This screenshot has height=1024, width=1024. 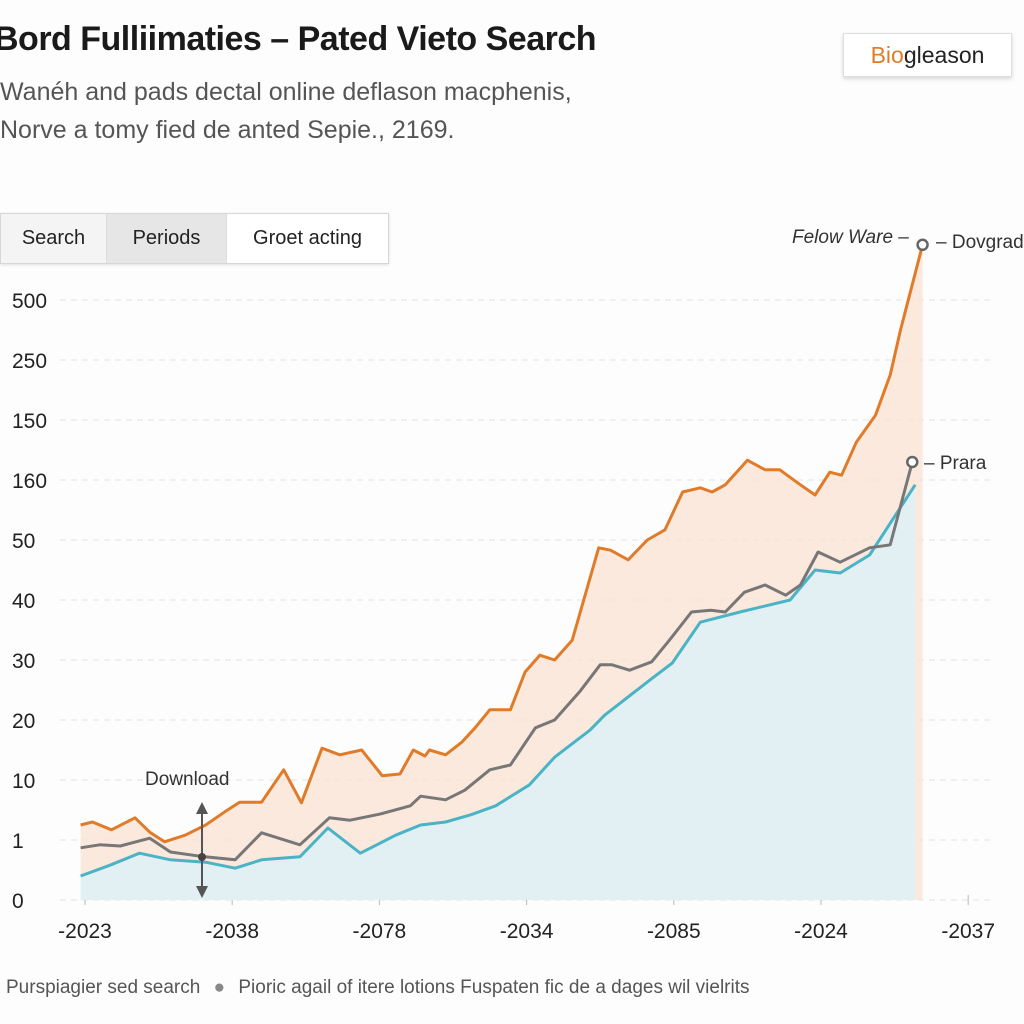 What do you see at coordinates (18, 841) in the screenshot?
I see `y-tick-label: 1` at bounding box center [18, 841].